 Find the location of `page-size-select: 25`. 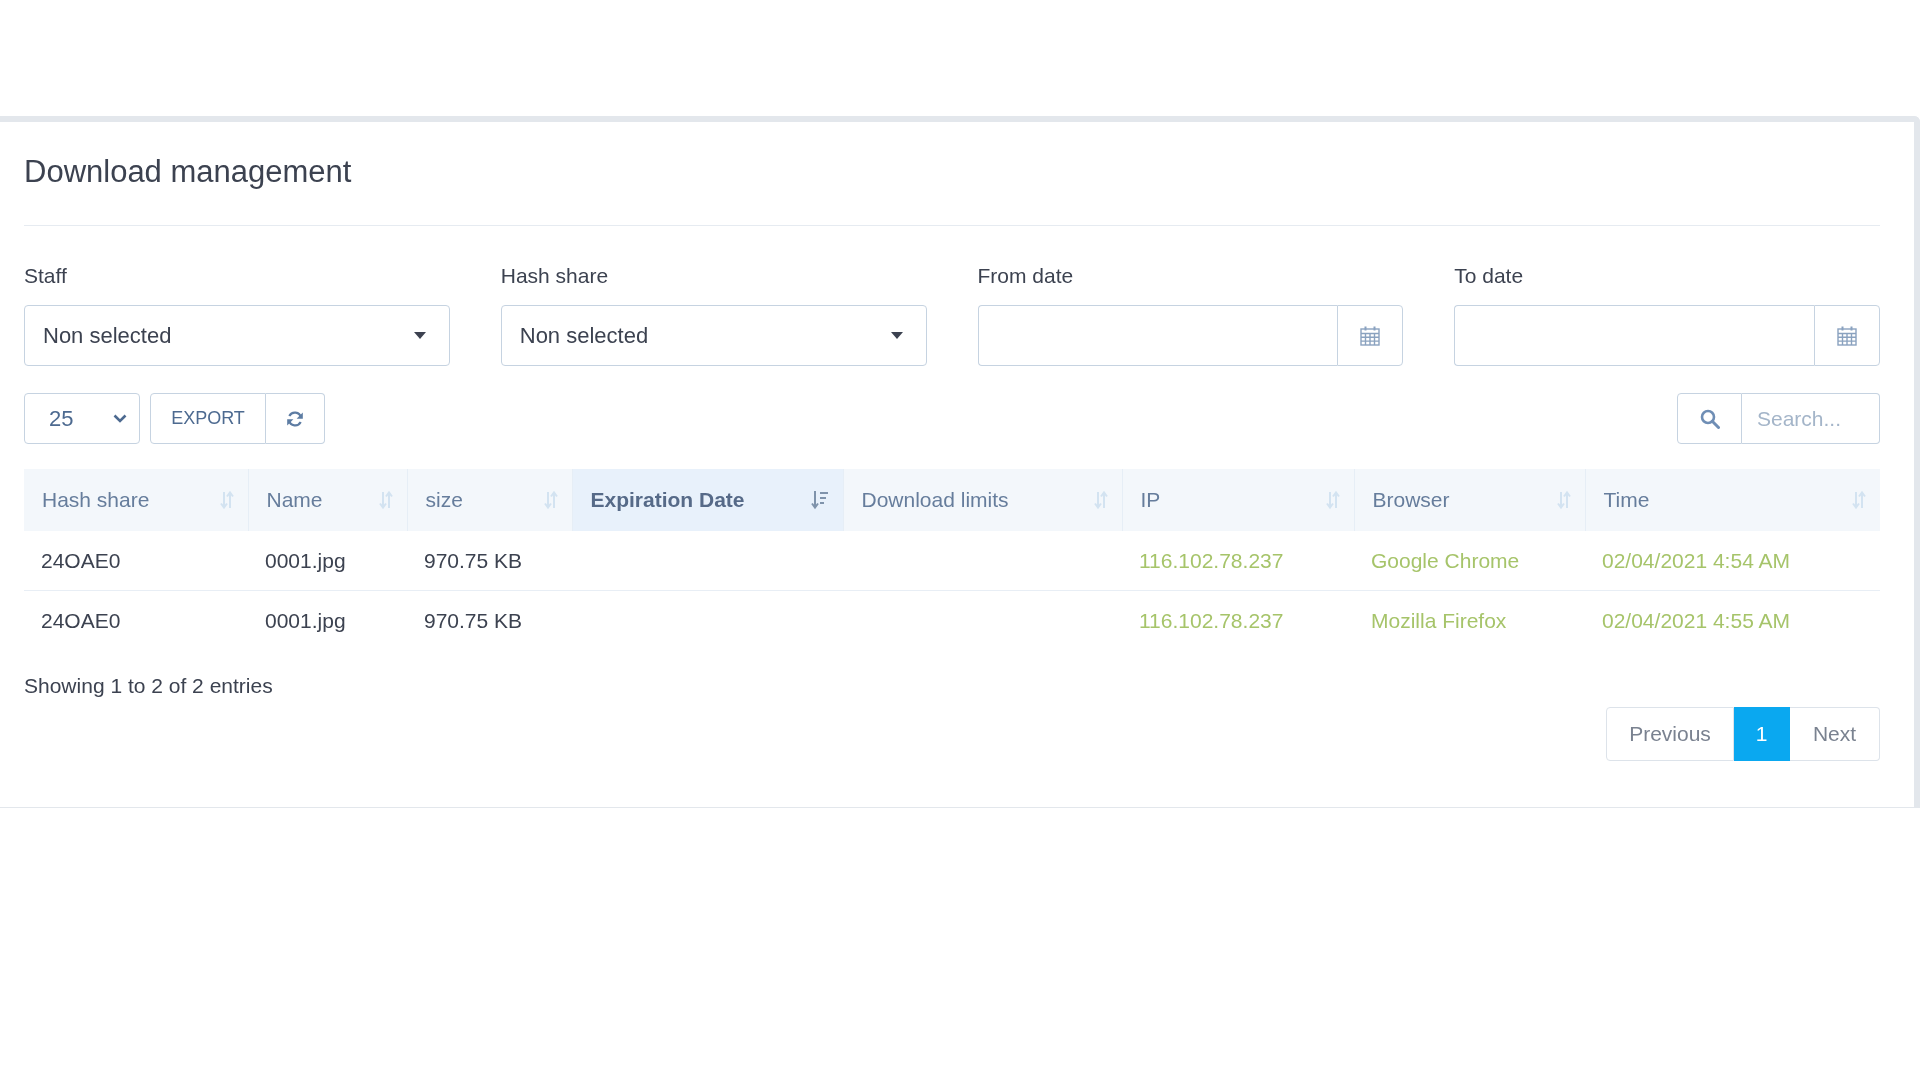

page-size-select: 25 is located at coordinates (82, 418).